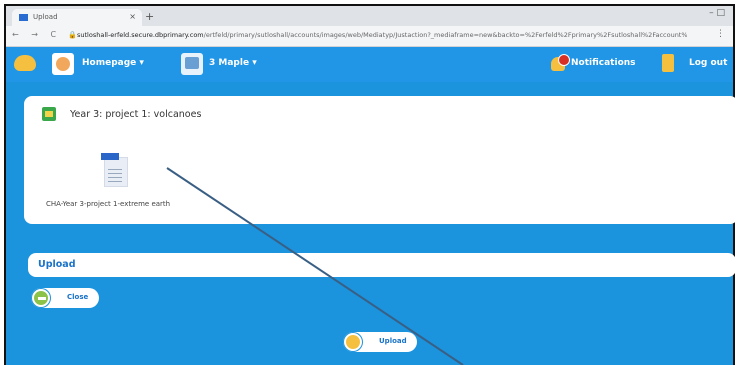 This screenshot has height=365, width=739. Describe the element at coordinates (369, 16) in the screenshot. I see `tab-strip: Upload × + – □` at that location.